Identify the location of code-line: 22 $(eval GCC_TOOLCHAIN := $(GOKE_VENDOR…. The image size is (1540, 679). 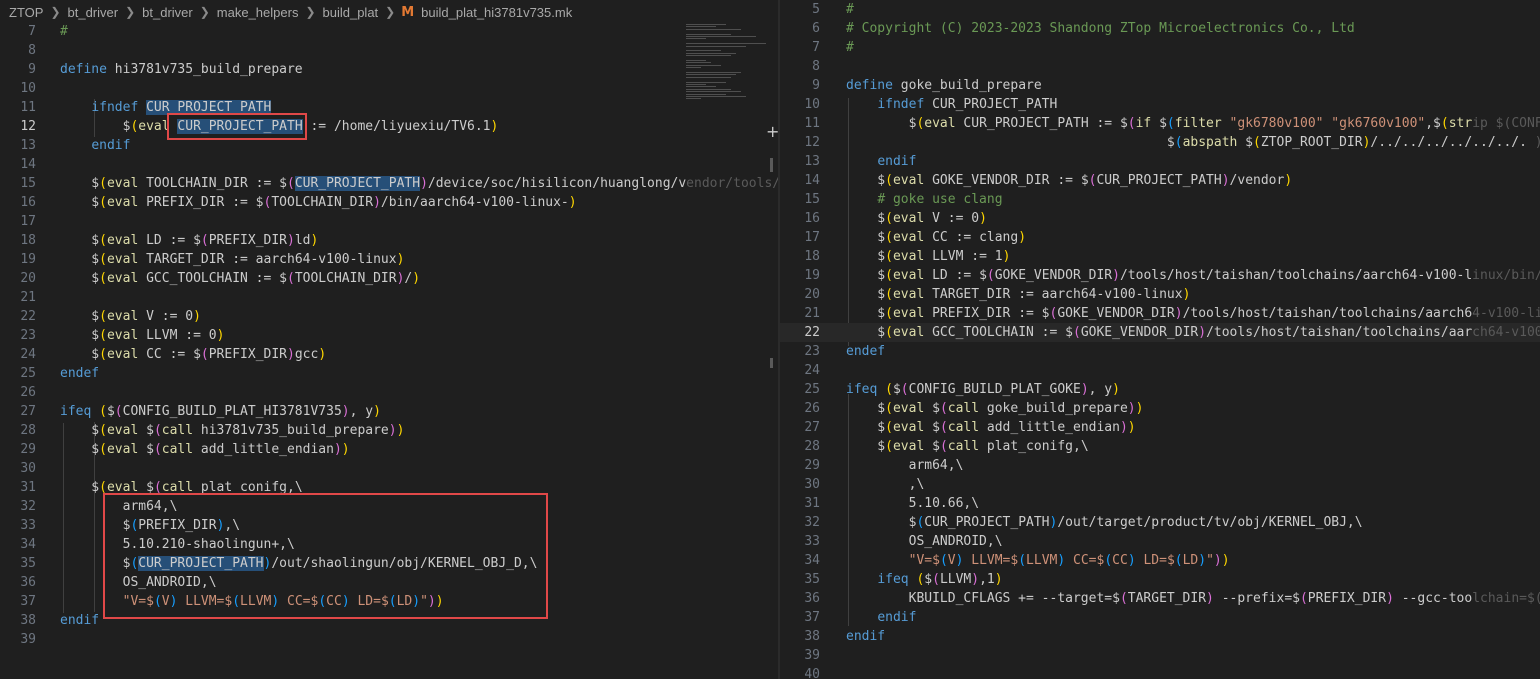
(1160, 332).